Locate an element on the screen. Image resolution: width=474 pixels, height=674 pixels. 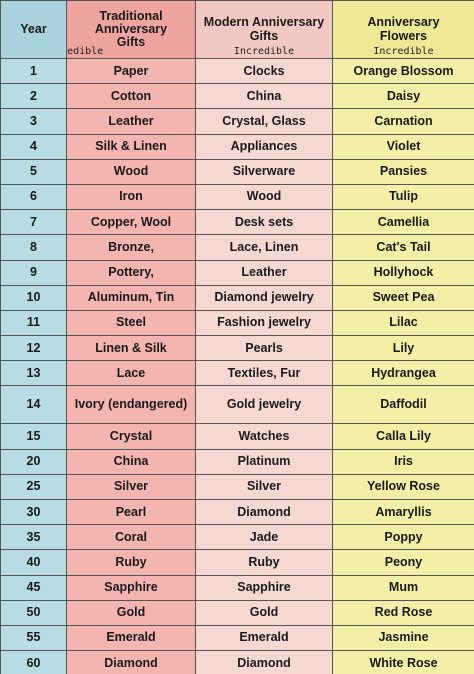
table-row: 14 Ivory (endangered) Gold jewelry Daffodil is located at coordinates (237, 405).